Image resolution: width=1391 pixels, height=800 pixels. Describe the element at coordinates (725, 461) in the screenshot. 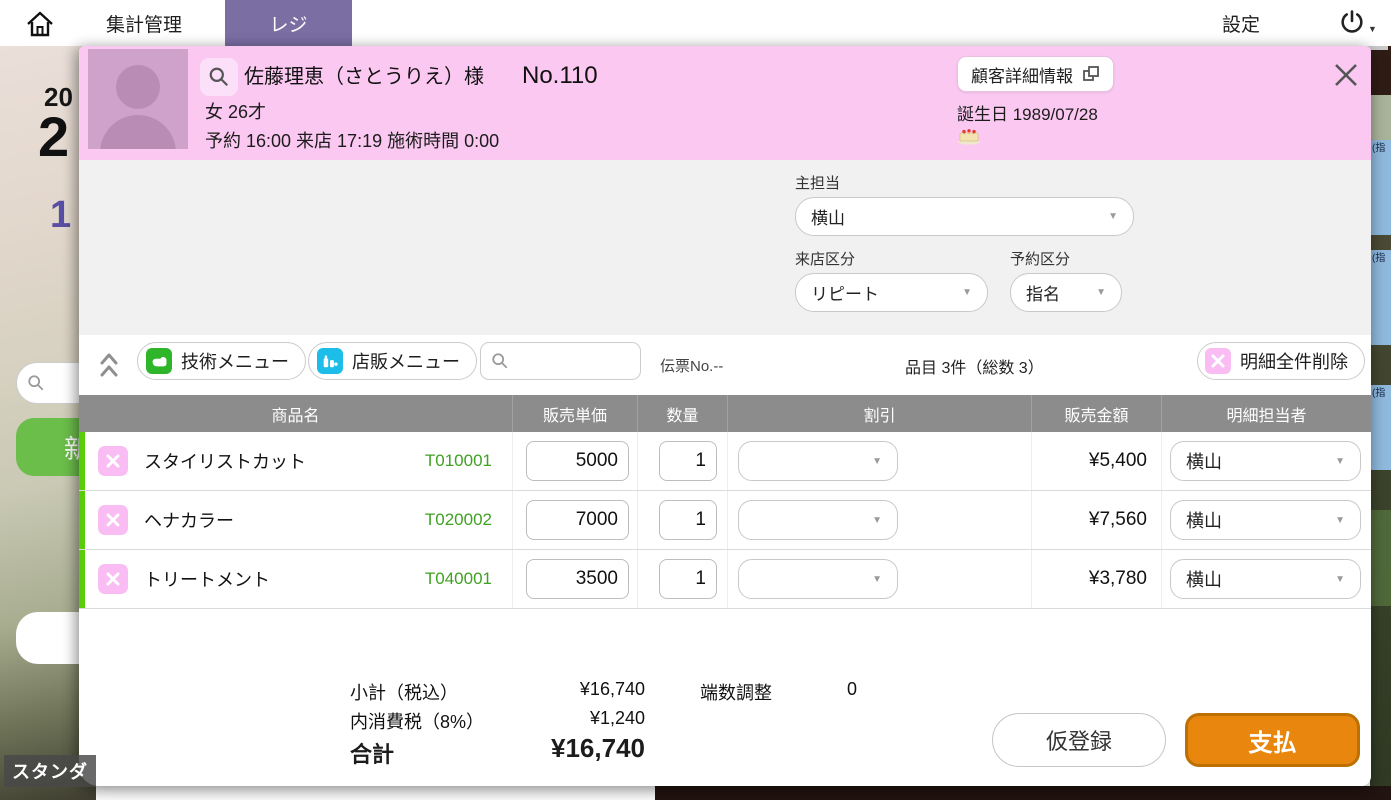

I see `table-row: スタイリストカット T010001 ¥5,400 横山` at that location.